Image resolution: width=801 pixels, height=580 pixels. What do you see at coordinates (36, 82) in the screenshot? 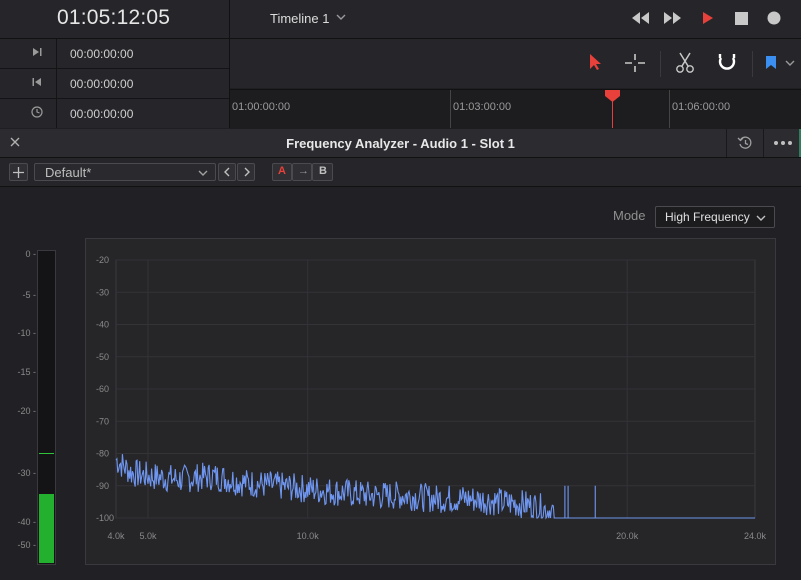
I see `mark-out-icon` at bounding box center [36, 82].